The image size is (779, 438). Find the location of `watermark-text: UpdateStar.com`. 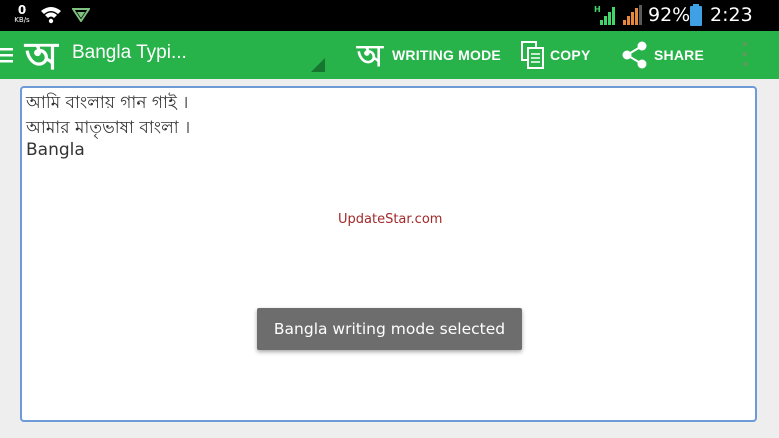

watermark-text: UpdateStar.com is located at coordinates (390, 219).